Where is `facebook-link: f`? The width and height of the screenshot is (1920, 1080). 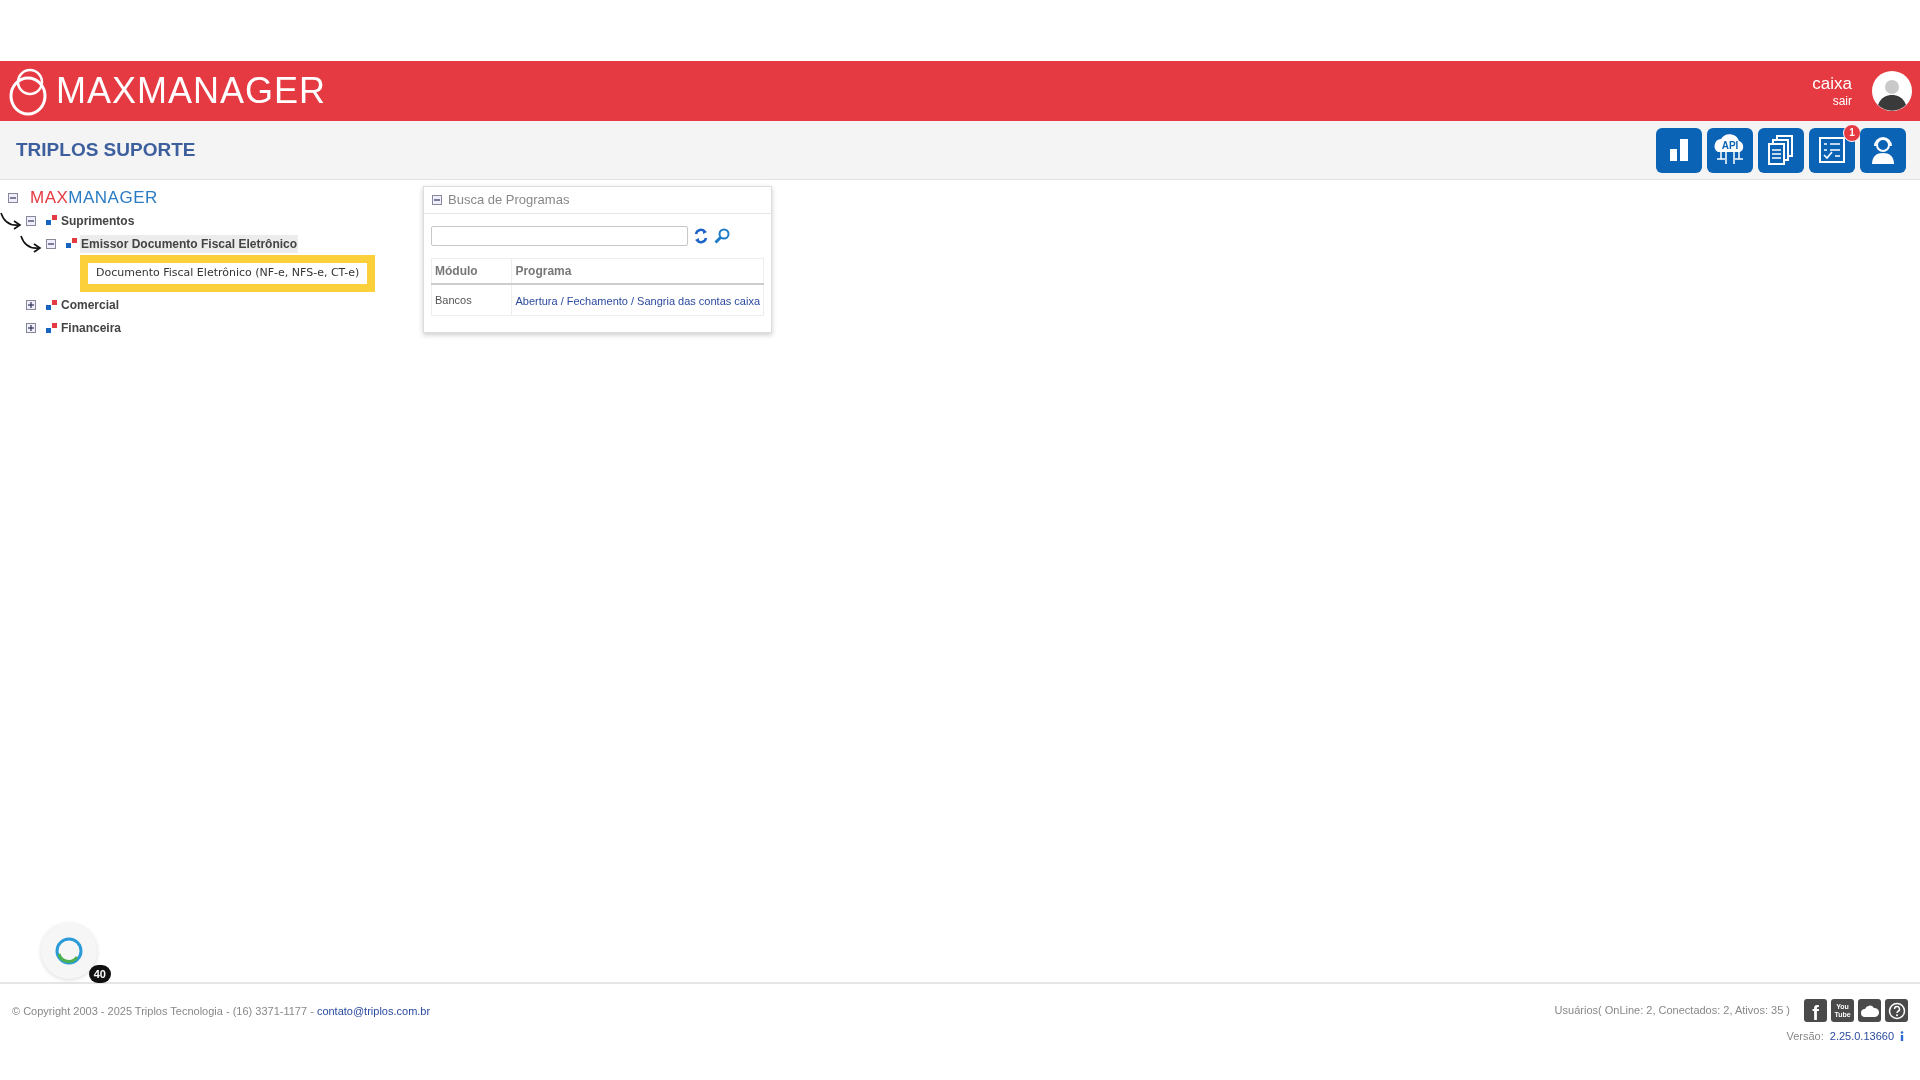 facebook-link: f is located at coordinates (1815, 1010).